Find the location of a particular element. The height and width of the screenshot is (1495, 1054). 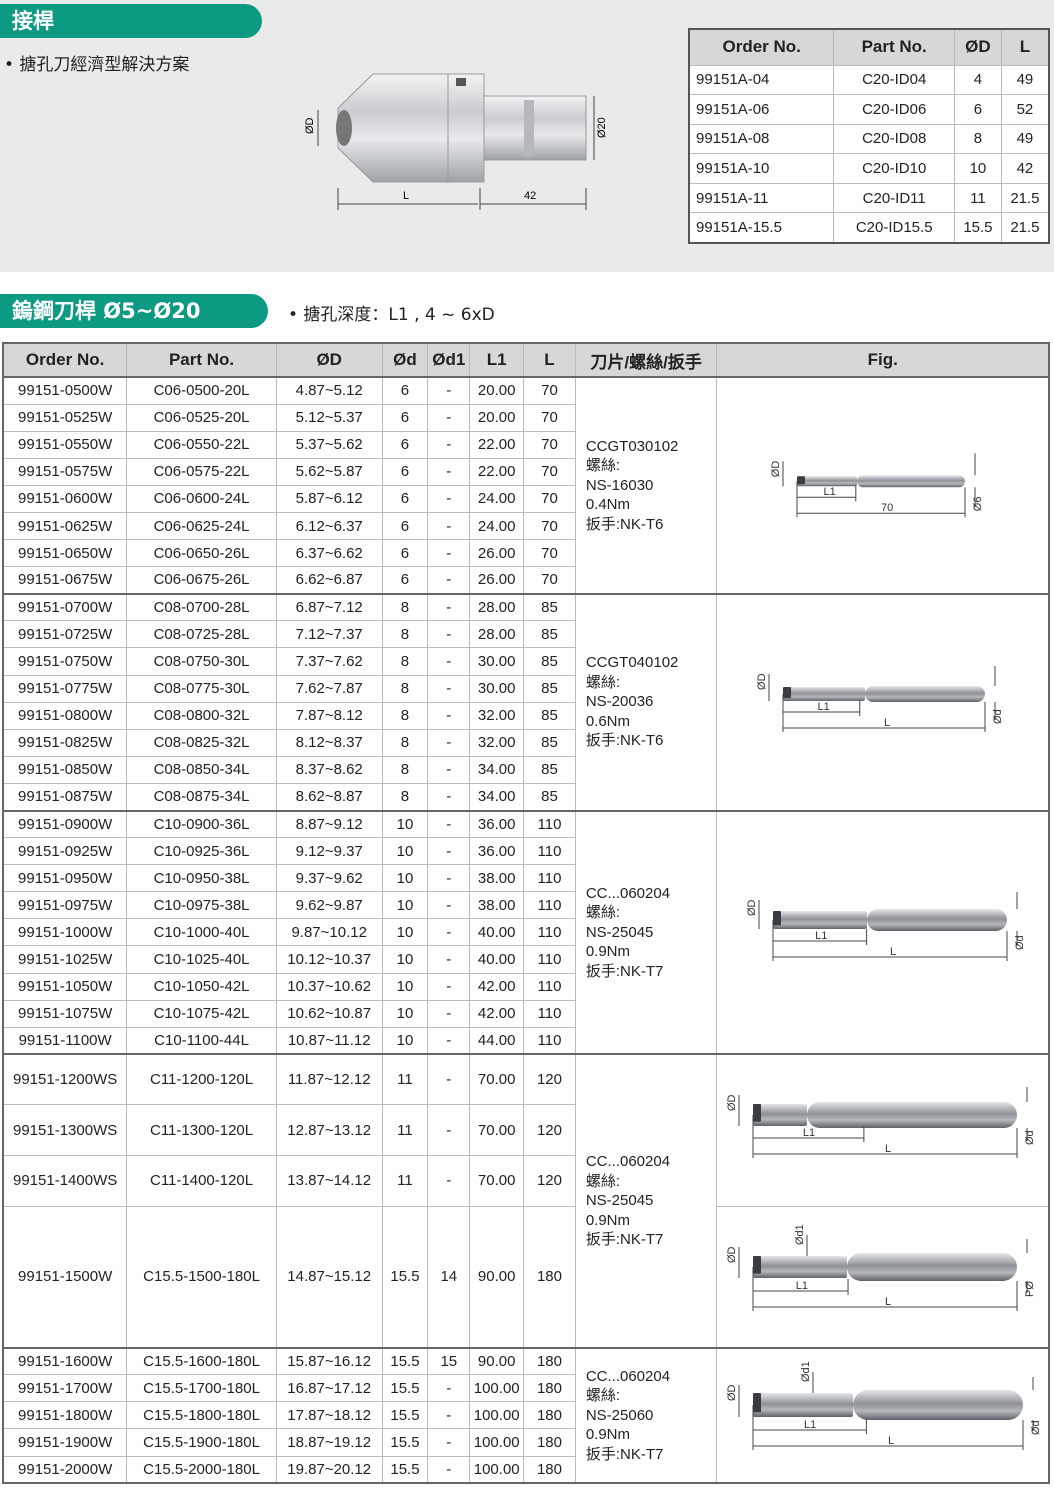

table-cell: 11 is located at coordinates (405, 1130).